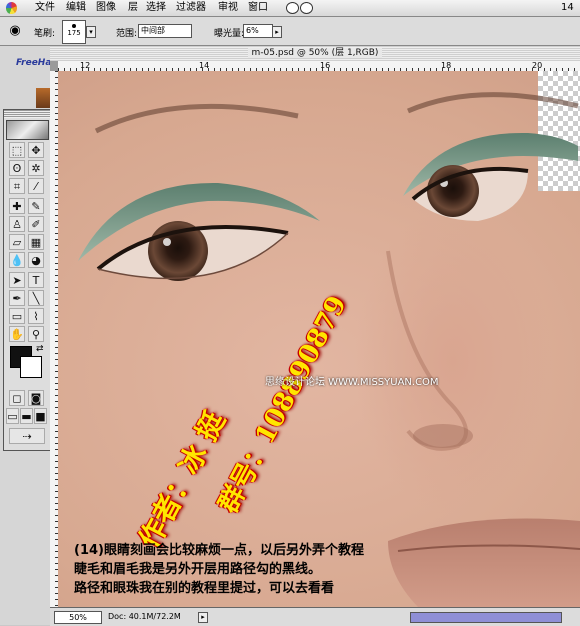  What do you see at coordinates (27, 436) in the screenshot?
I see `jump-to-imageready-icon: ⇢` at bounding box center [27, 436].